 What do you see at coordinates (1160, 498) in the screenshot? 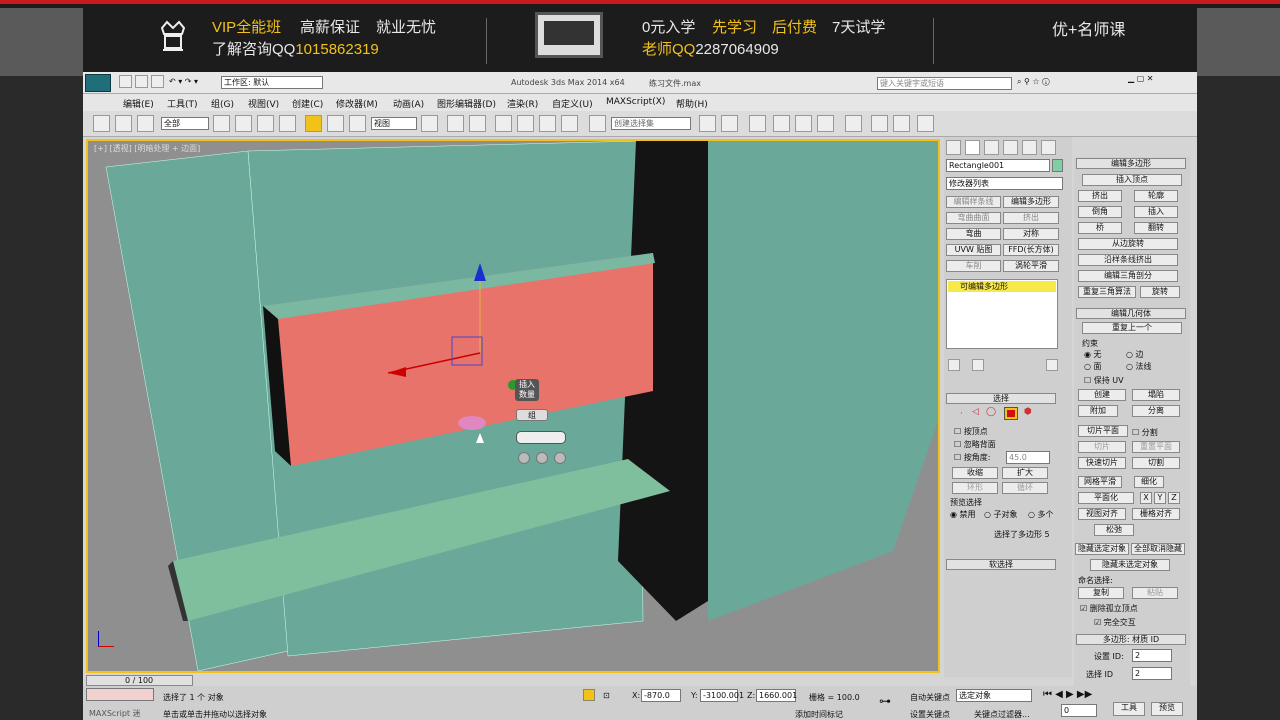
I see `planar-y-button: Y` at bounding box center [1160, 498].